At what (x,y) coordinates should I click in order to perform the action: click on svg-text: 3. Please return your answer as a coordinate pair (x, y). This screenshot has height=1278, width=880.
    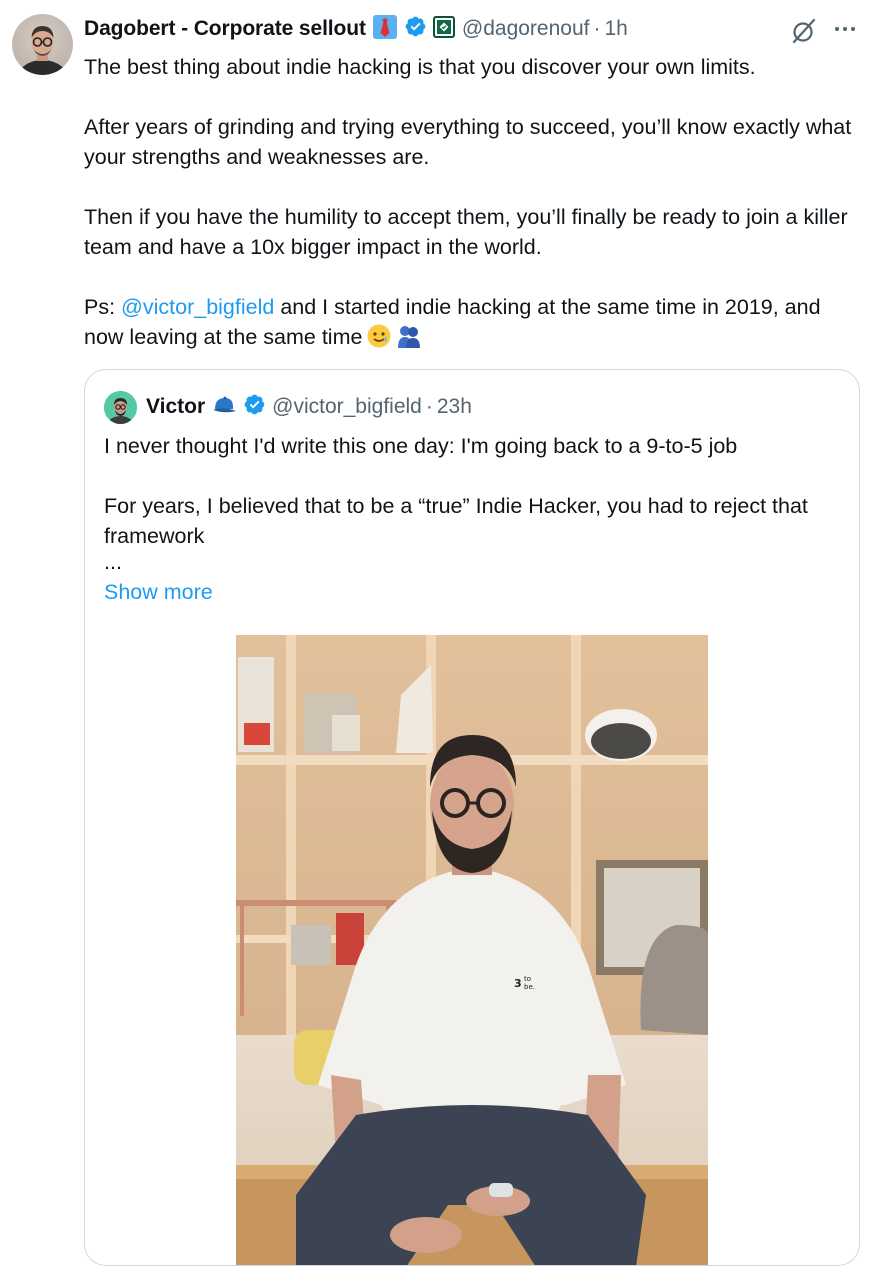
    Looking at the image, I should click on (518, 983).